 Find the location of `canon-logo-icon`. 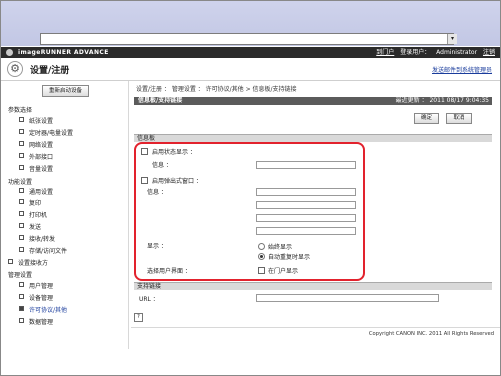

canon-logo-icon is located at coordinates (9, 52).